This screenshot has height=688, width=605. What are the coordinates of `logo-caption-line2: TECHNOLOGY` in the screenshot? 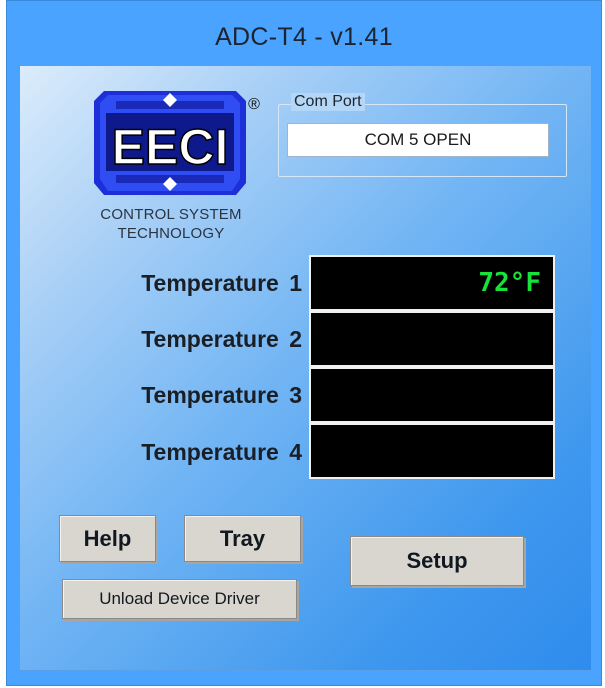 It's located at (171, 233).